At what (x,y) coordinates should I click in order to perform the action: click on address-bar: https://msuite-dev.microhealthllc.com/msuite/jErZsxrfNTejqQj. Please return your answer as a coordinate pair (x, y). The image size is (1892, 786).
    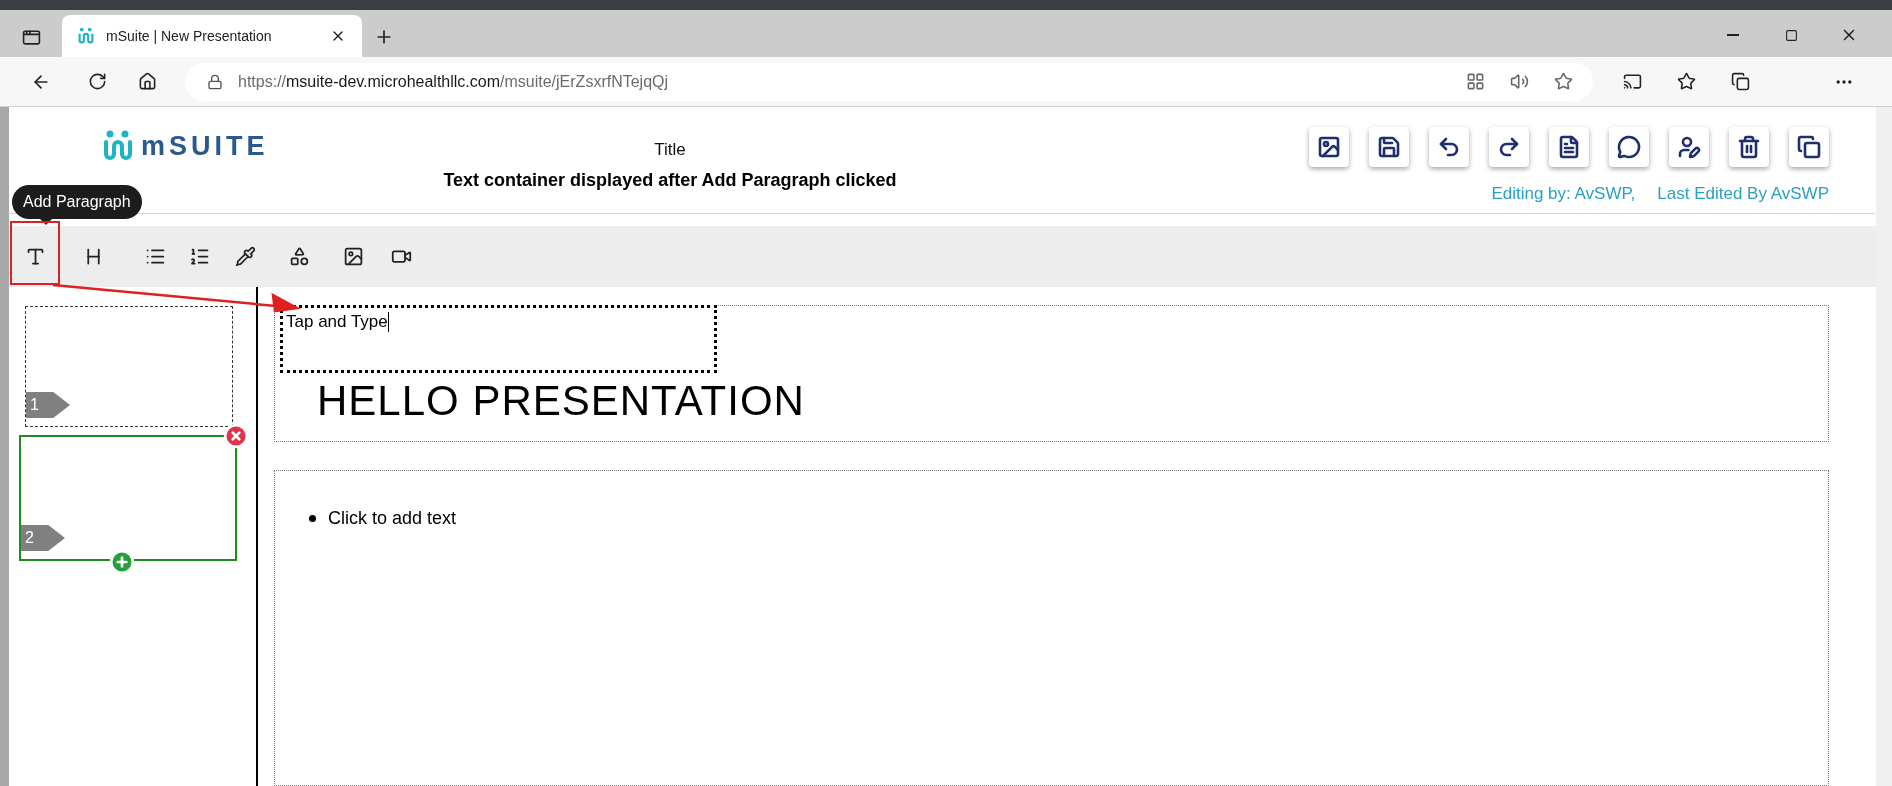
    Looking at the image, I should click on (889, 81).